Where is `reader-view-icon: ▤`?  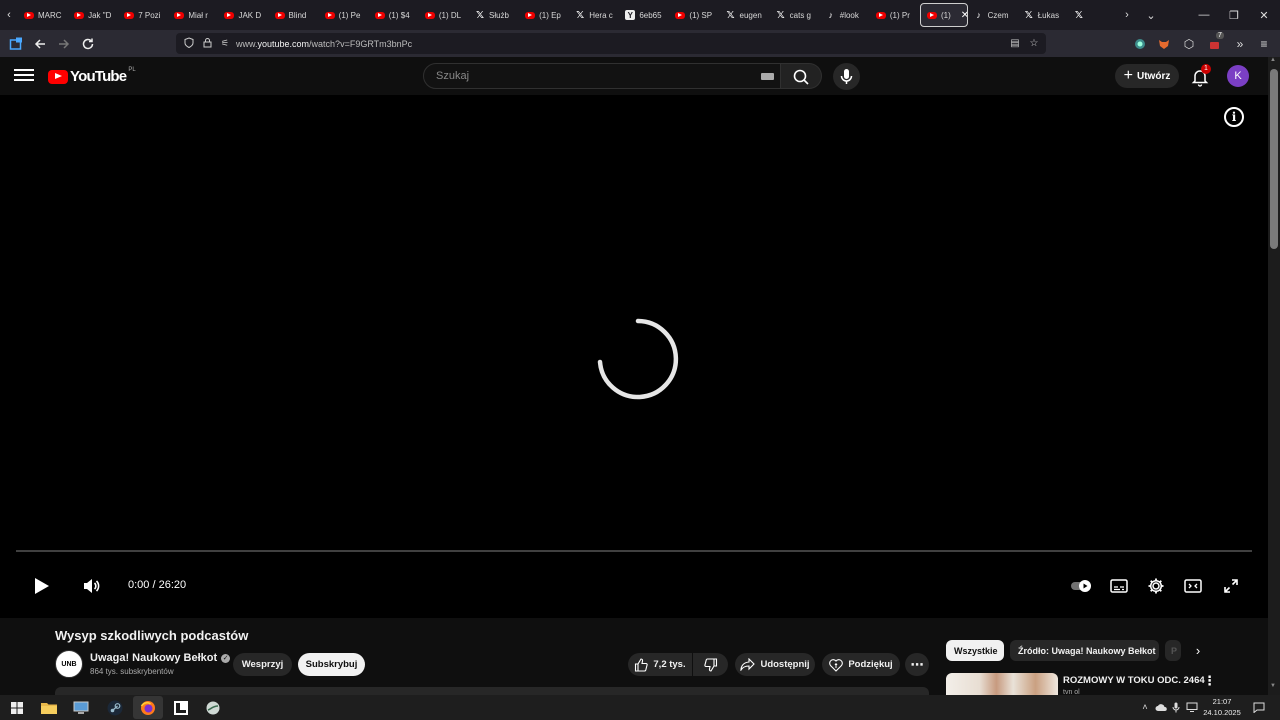 reader-view-icon: ▤ is located at coordinates (1015, 43).